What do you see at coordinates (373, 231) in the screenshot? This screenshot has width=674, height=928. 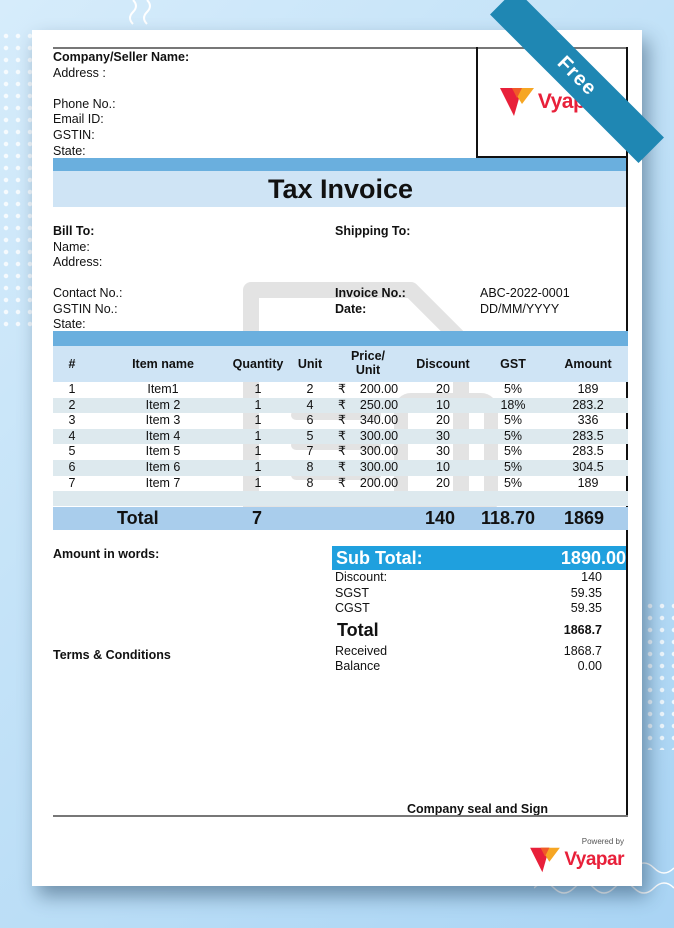 I see `shipping-to-heading: Shipping To:` at bounding box center [373, 231].